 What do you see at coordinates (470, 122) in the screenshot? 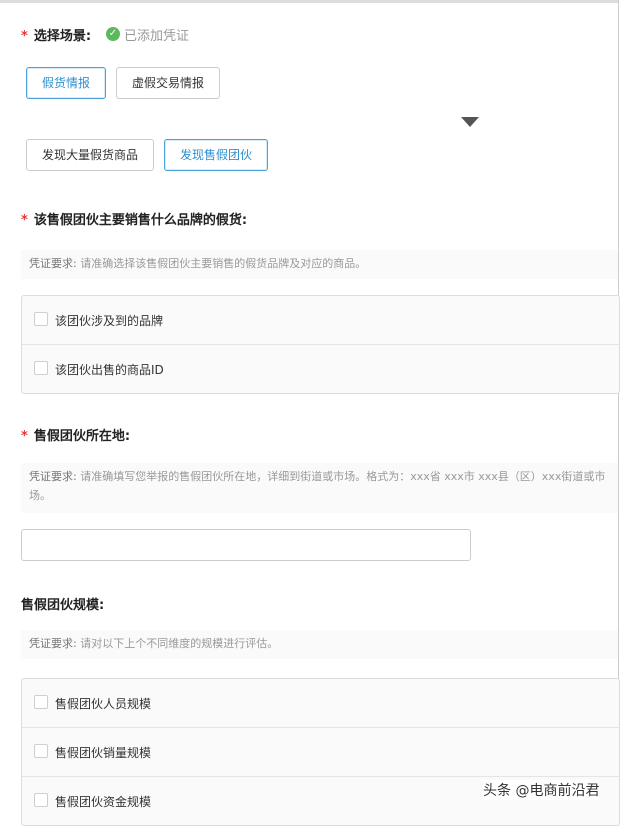
I see `triangle-down-icon` at bounding box center [470, 122].